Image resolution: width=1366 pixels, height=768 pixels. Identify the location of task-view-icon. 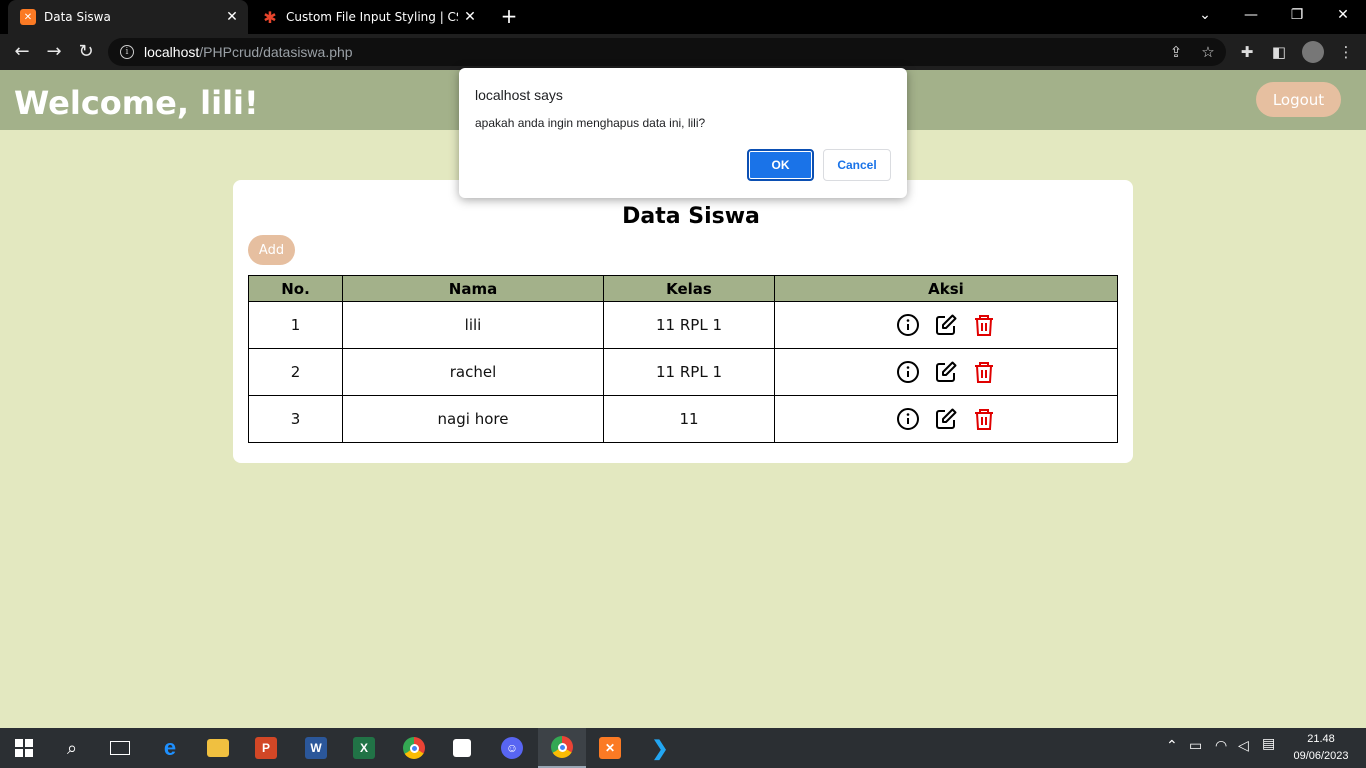
(120, 748).